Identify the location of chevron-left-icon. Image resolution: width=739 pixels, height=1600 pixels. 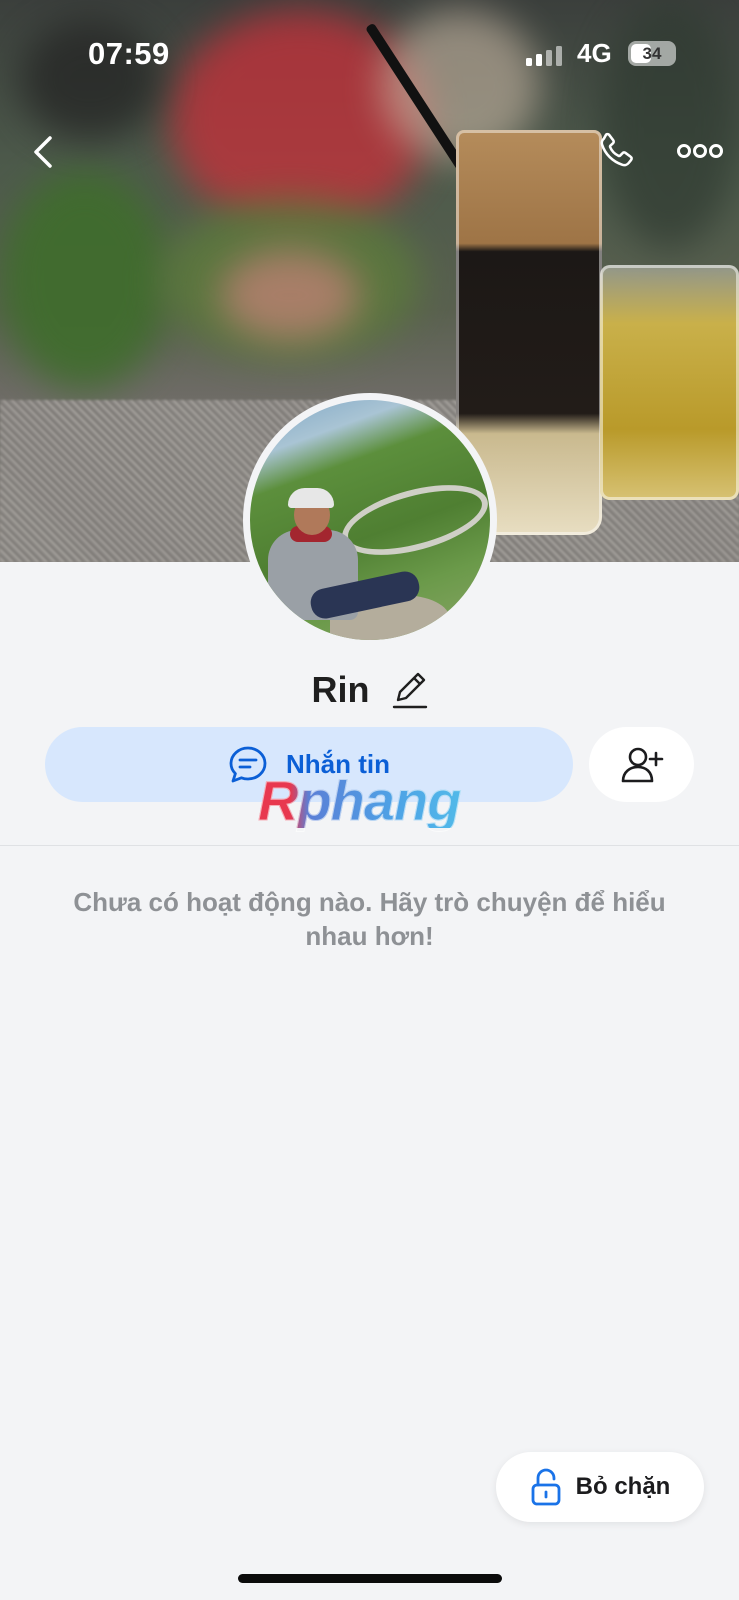
(43, 152).